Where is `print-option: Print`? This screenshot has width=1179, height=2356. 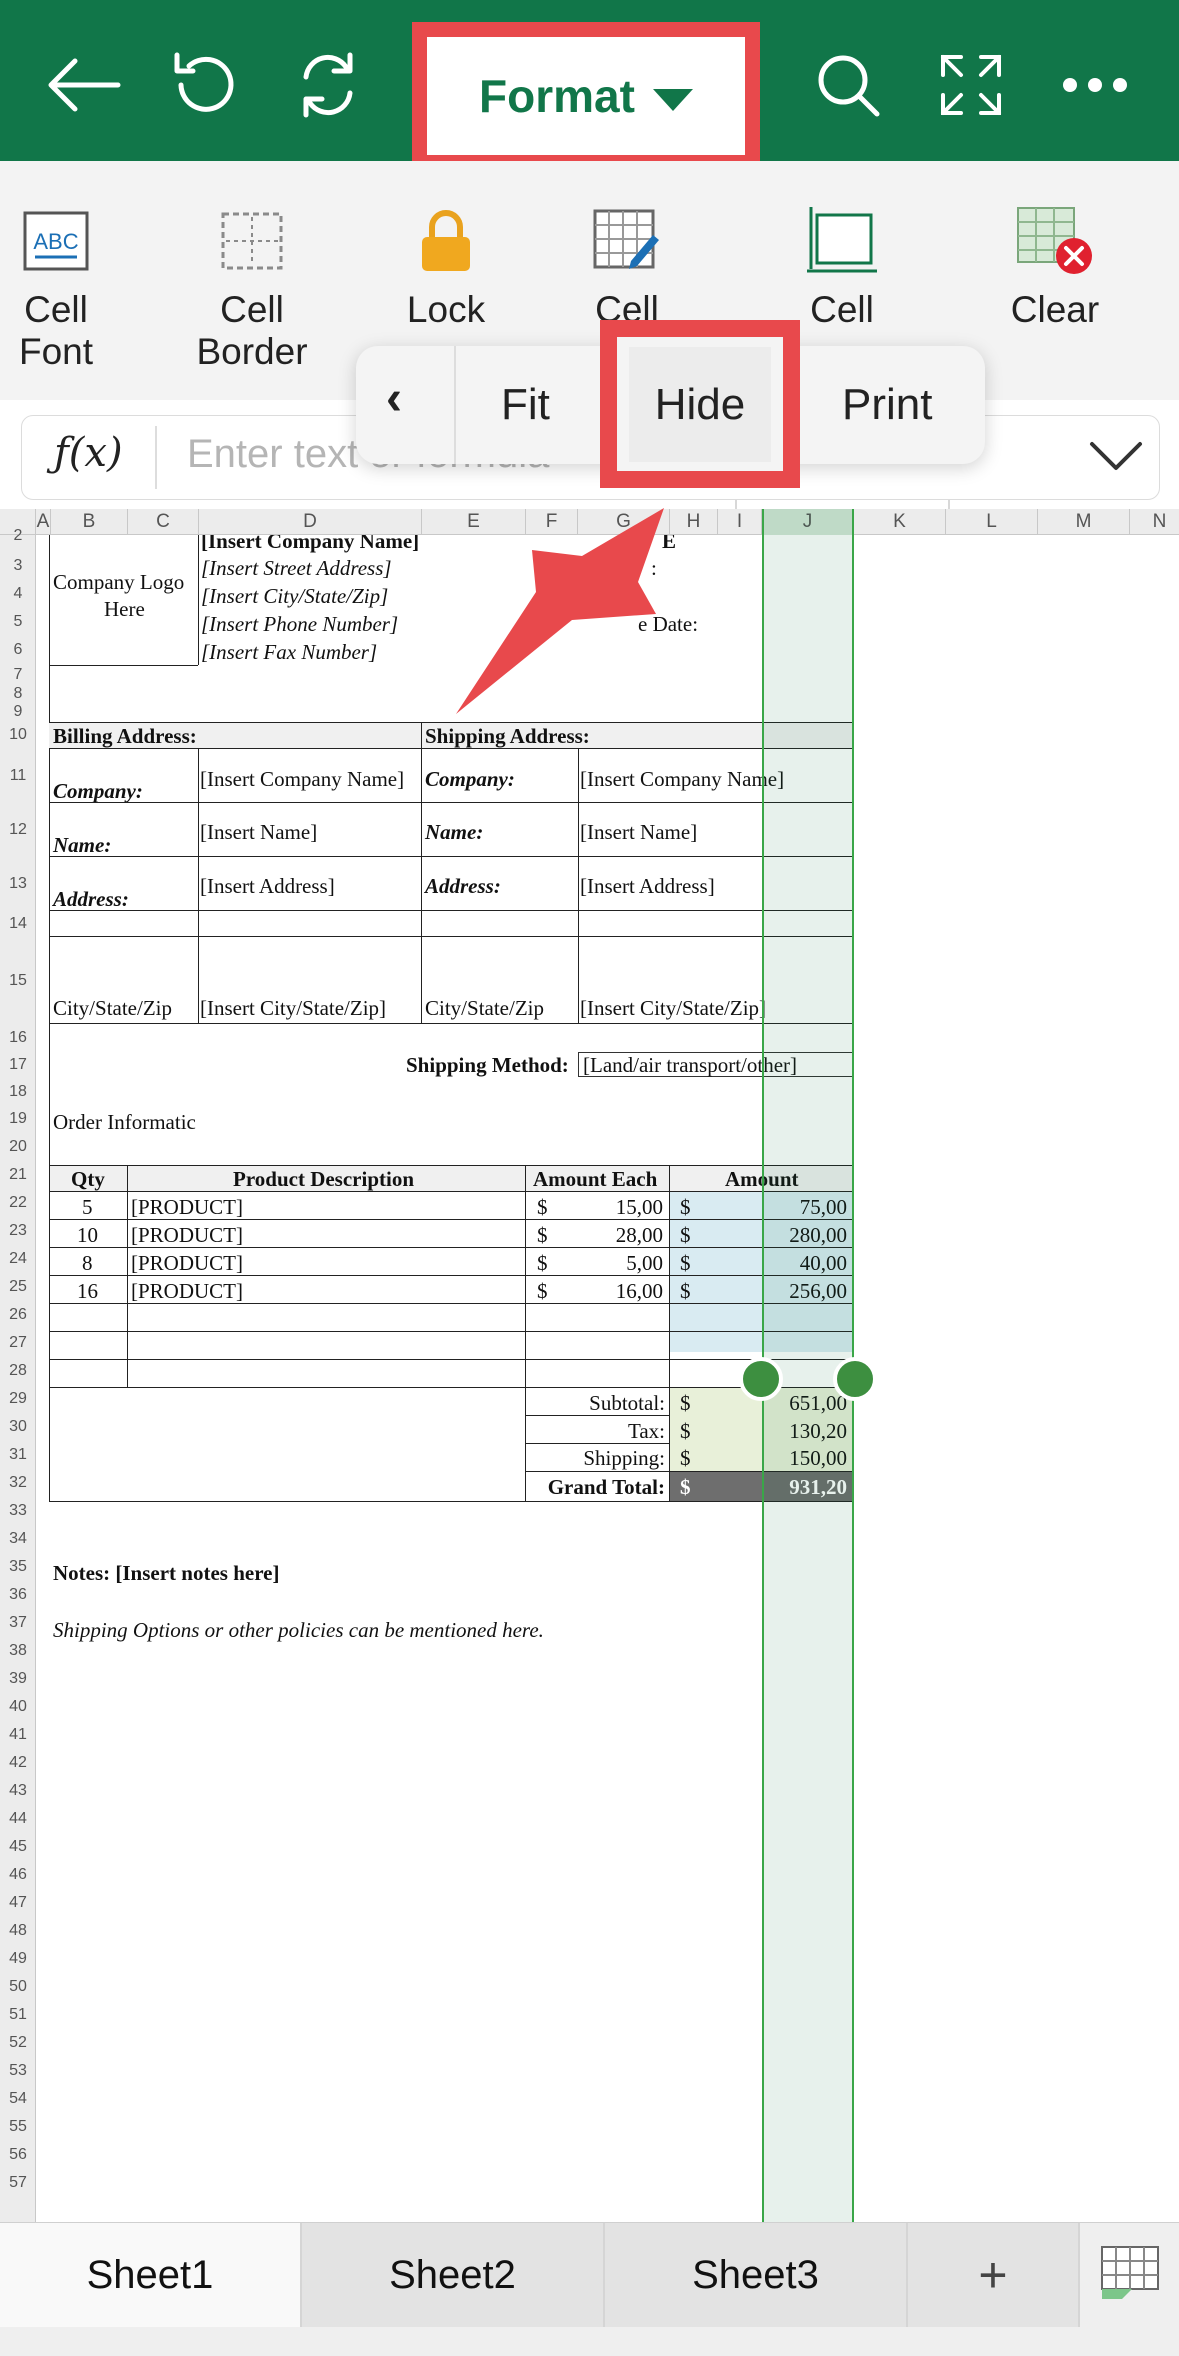
print-option: Print is located at coordinates (887, 405).